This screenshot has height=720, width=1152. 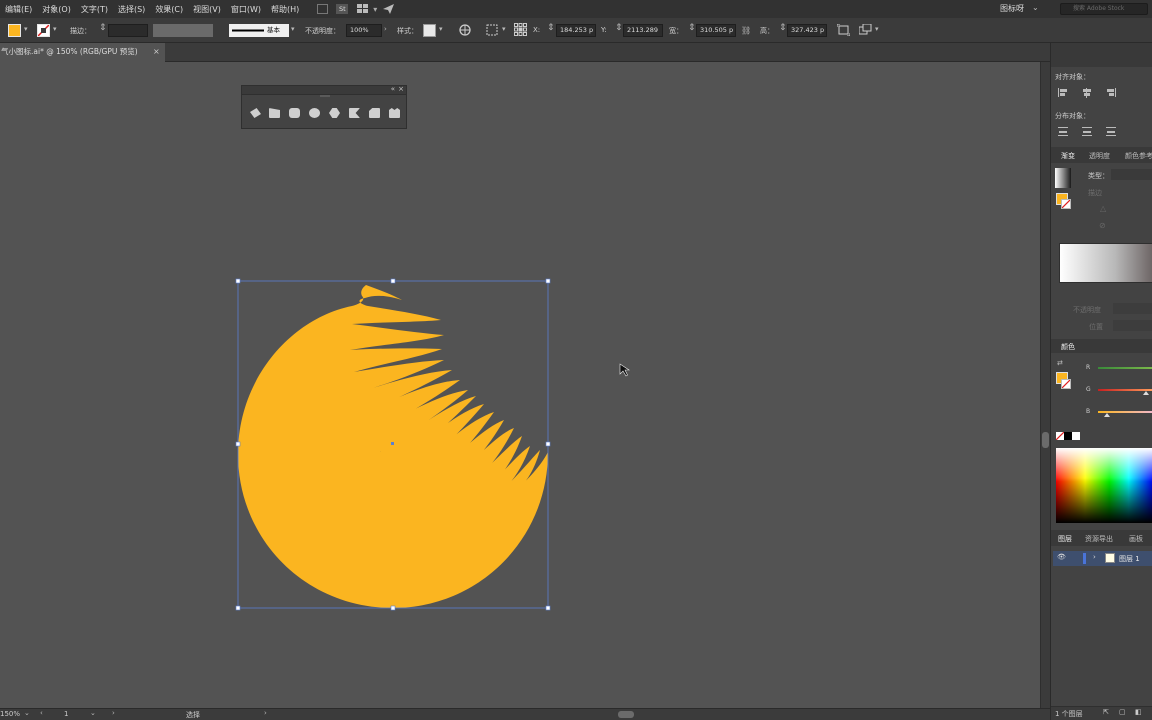 I want to click on menu-type: 文字(T), so click(x=94, y=9).